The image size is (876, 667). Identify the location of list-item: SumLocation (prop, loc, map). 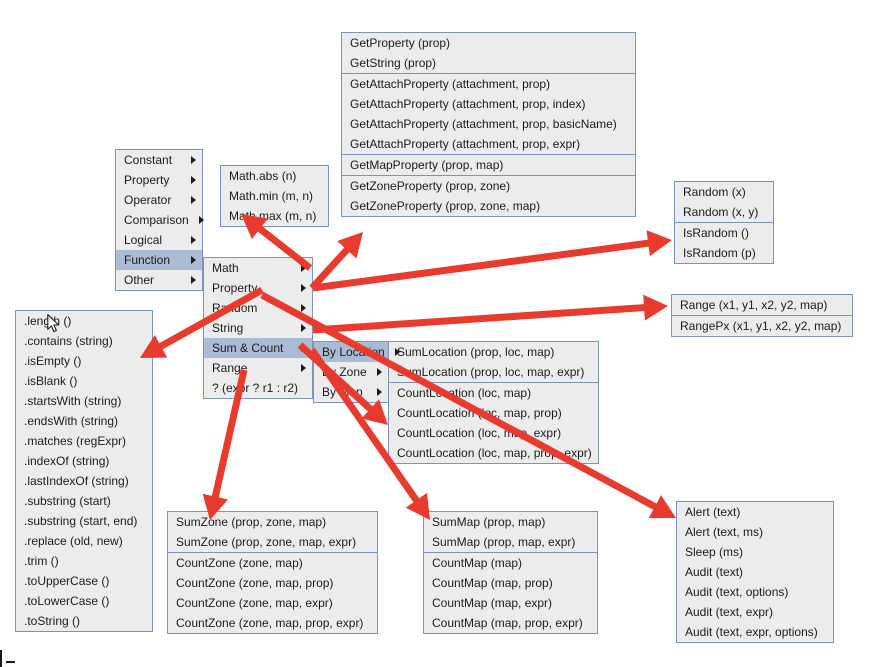
(493, 352).